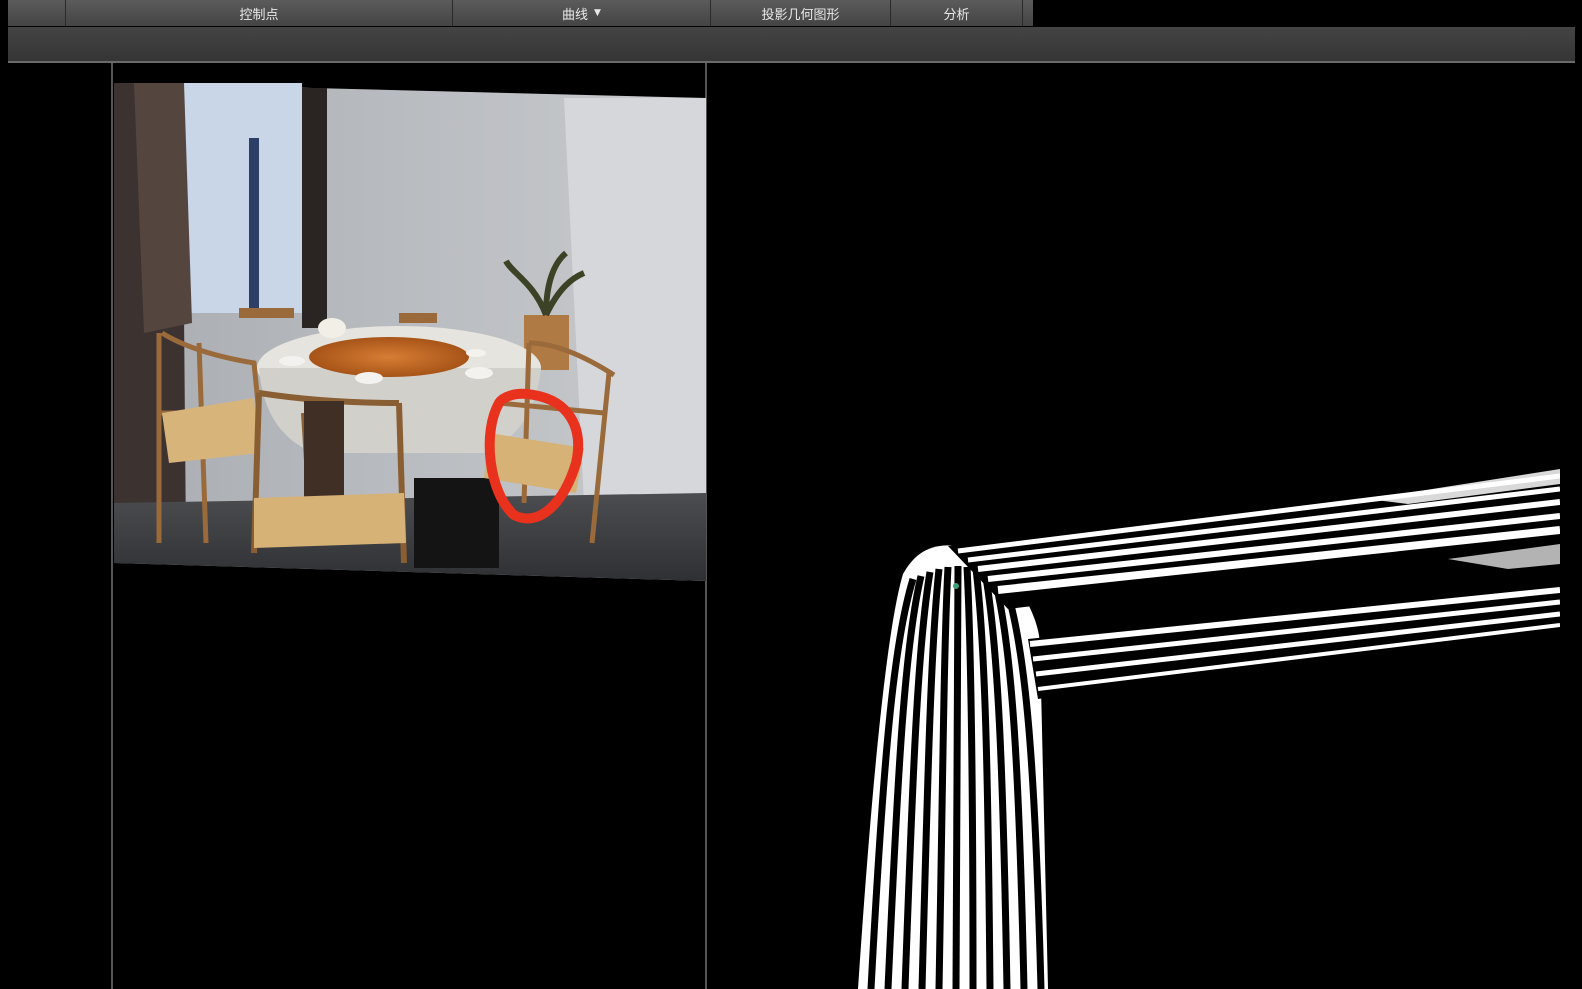 This screenshot has height=989, width=1582. I want to click on tab-blank, so click(37, 13).